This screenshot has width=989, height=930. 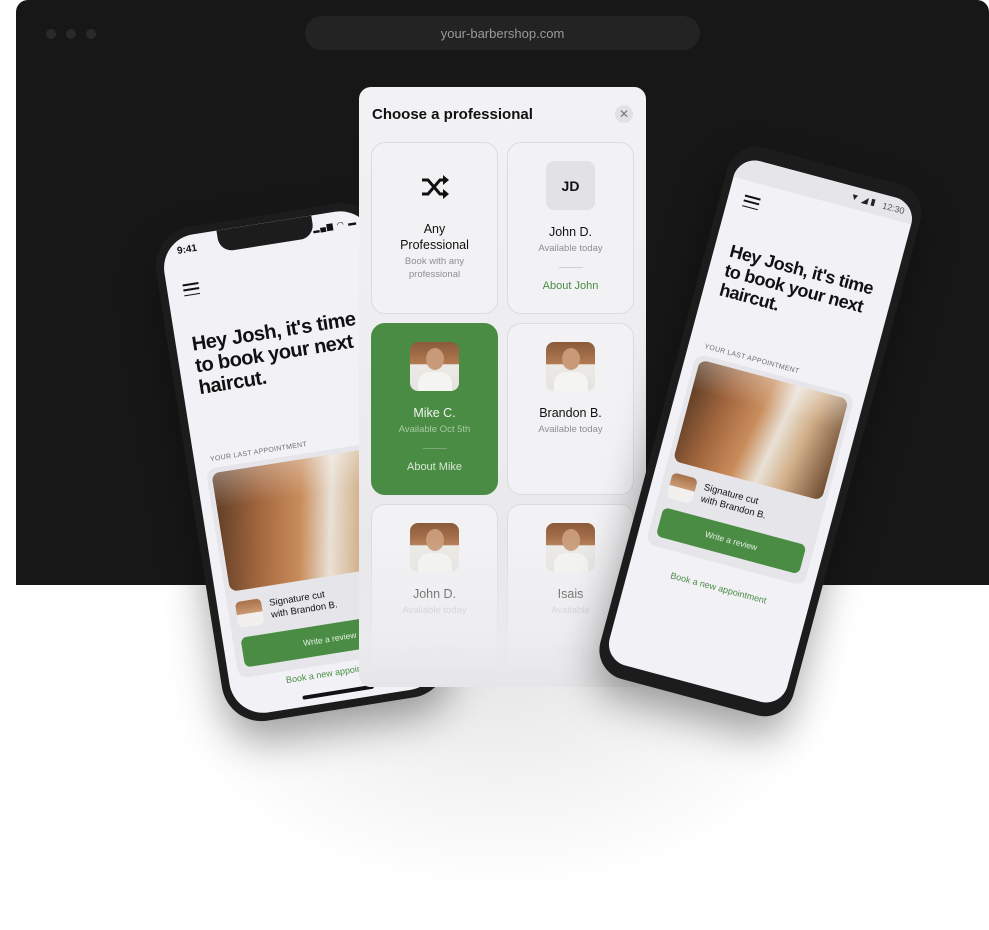 What do you see at coordinates (434, 429) in the screenshot?
I see `professional-availability: Available Oct 5th` at bounding box center [434, 429].